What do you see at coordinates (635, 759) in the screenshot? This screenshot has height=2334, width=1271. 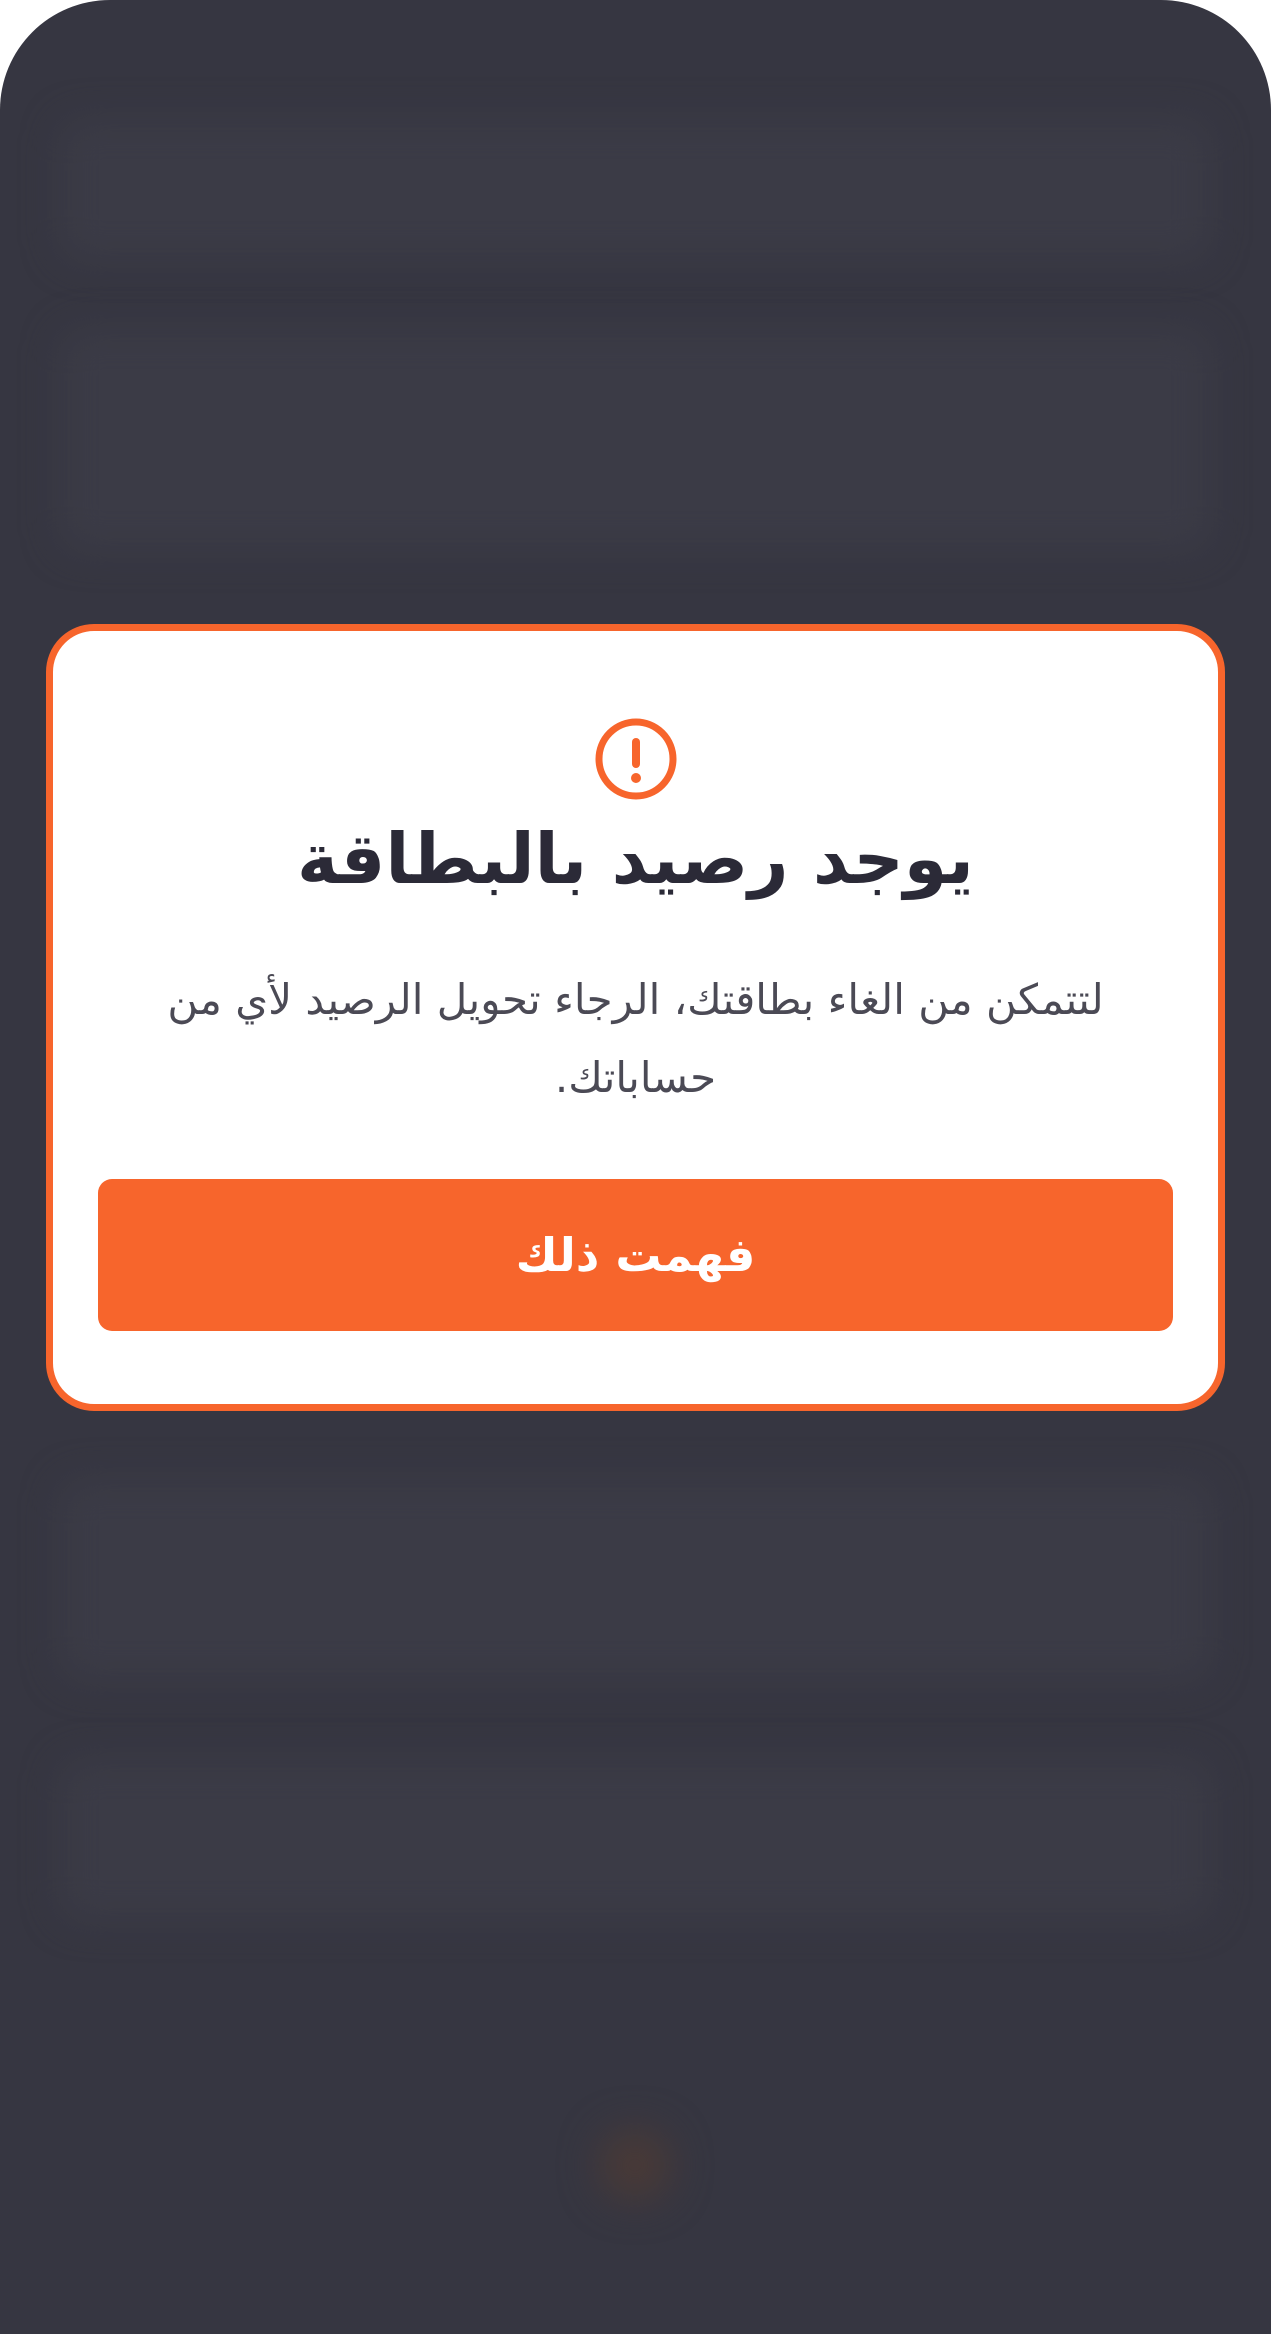 I see `alert-circle-icon` at bounding box center [635, 759].